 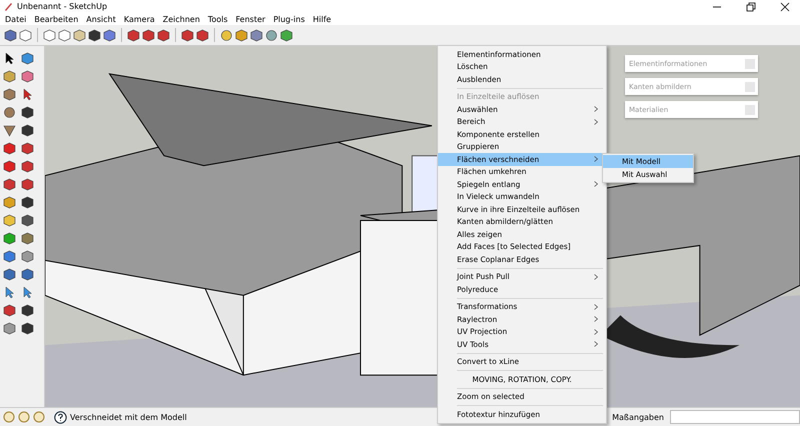 I want to click on help-icon, so click(x=60, y=417).